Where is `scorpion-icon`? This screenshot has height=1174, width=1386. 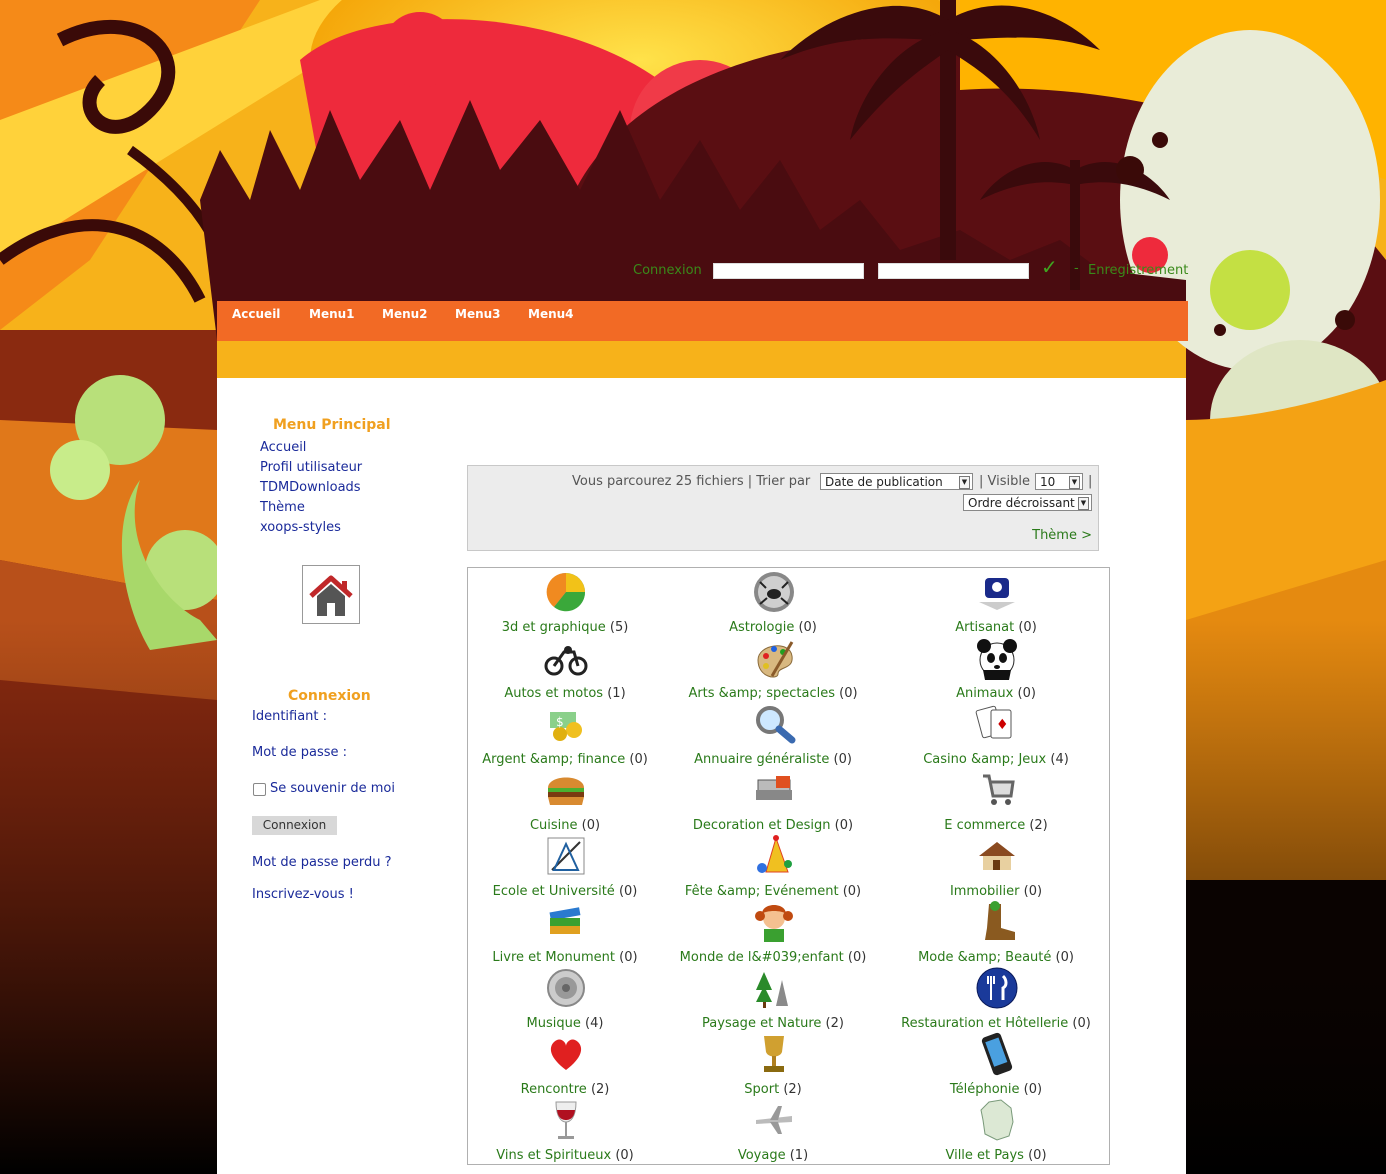
scorpion-icon is located at coordinates (774, 592).